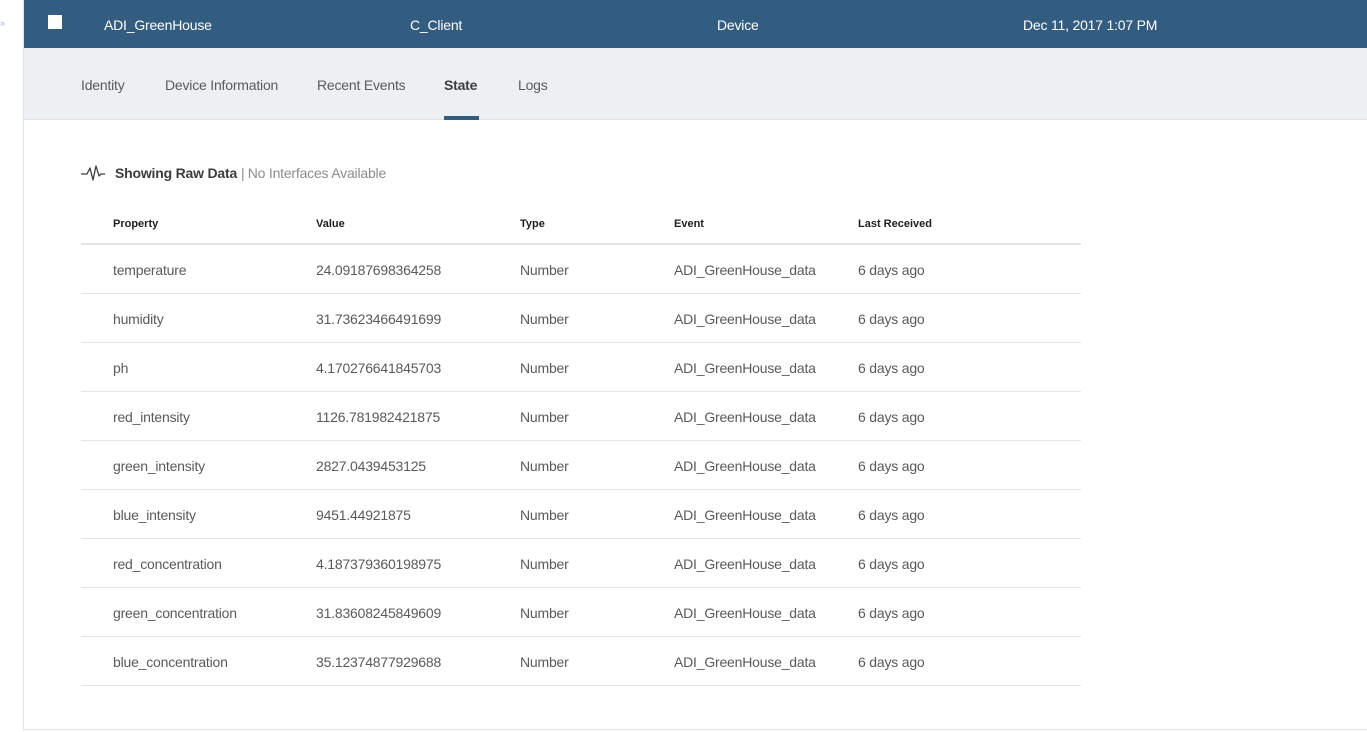 This screenshot has height=732, width=1367. Describe the element at coordinates (103, 85) in the screenshot. I see `tab-identity: Identity` at that location.